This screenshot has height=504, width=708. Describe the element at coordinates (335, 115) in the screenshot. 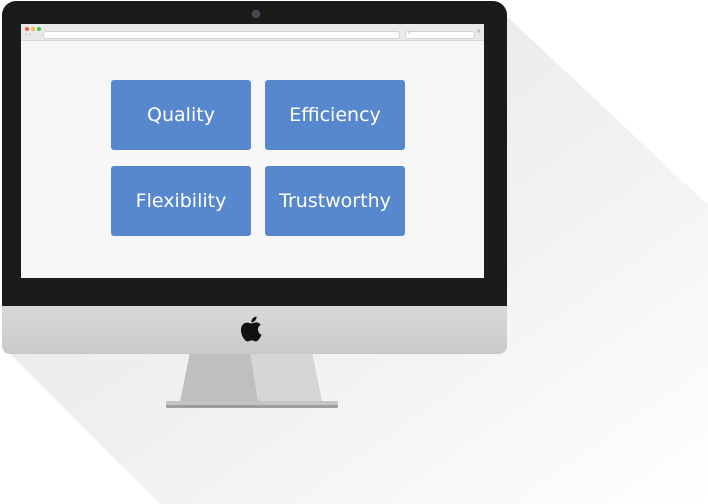

I see `tile-efficiency: Efficiency` at that location.